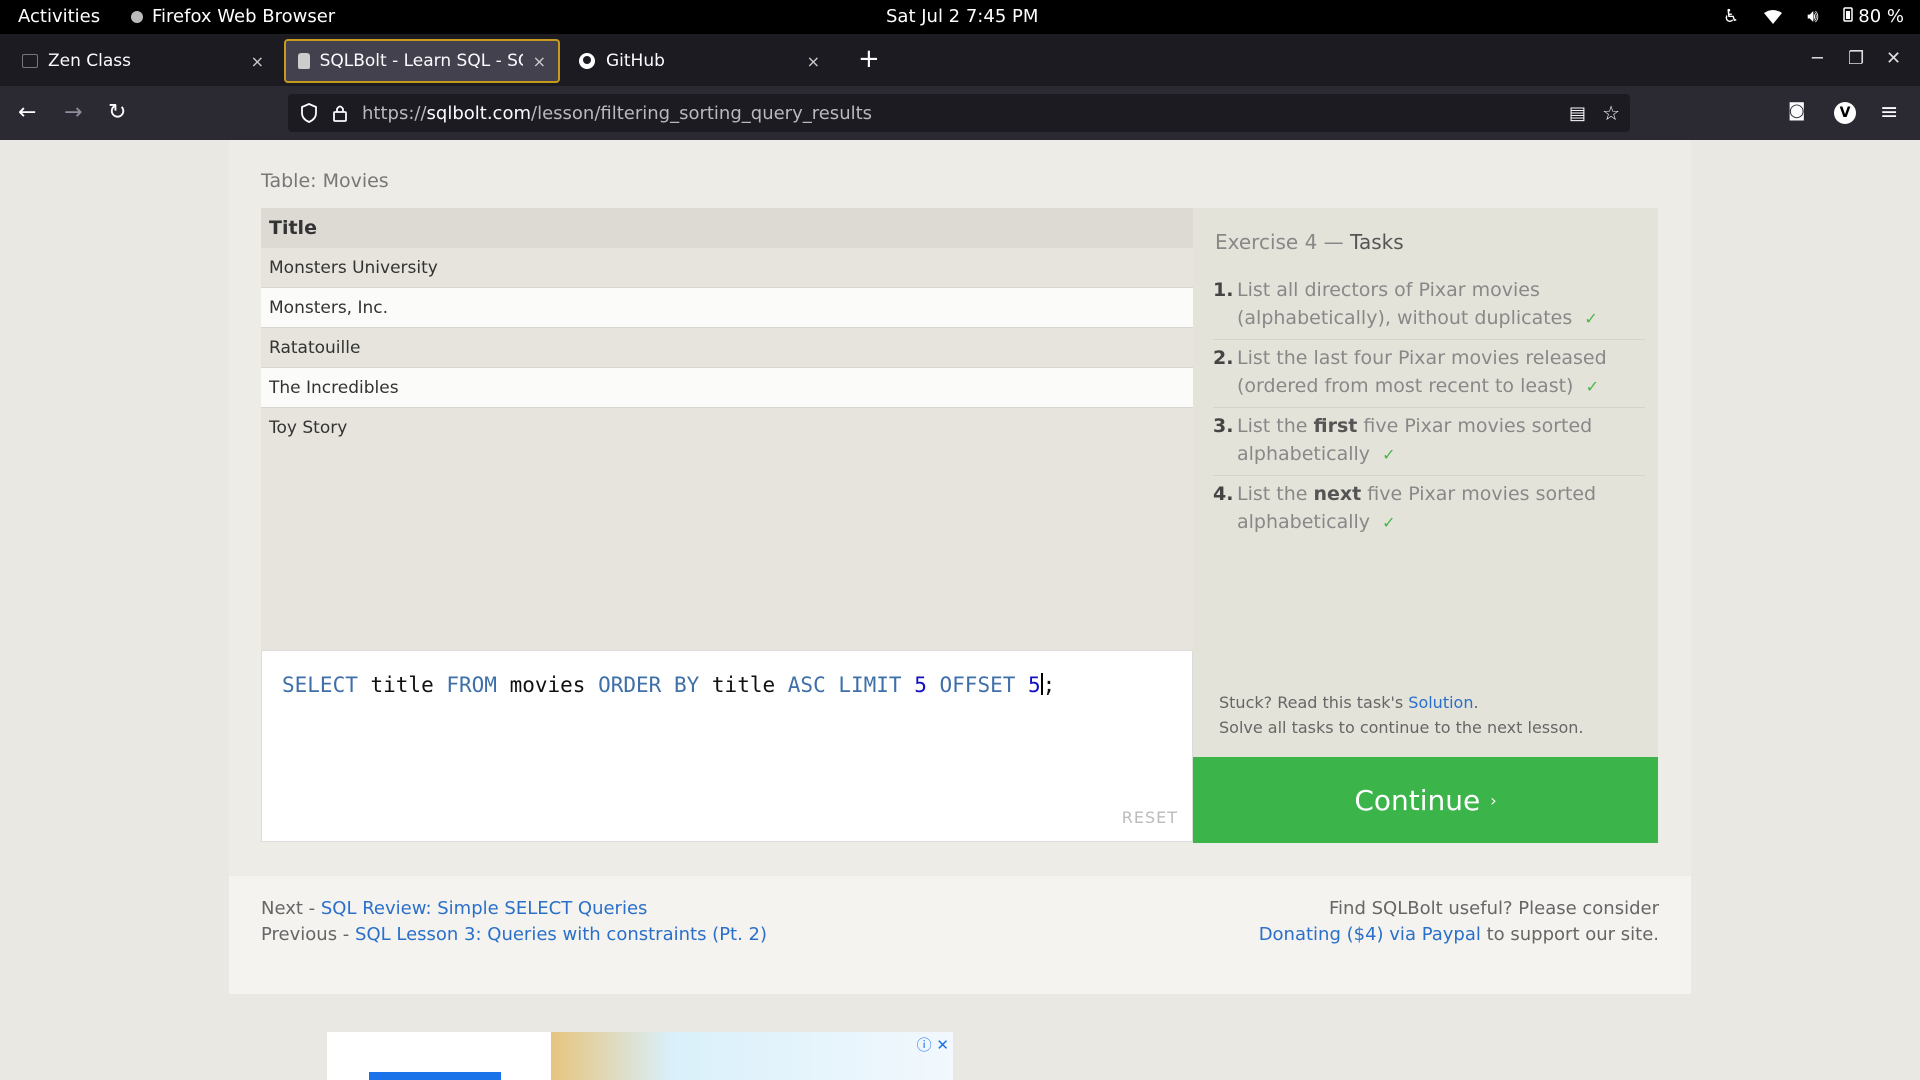 The height and width of the screenshot is (1080, 1920). Describe the element at coordinates (962, 16) in the screenshot. I see `clock: Sat Jul 2 7:45 PM` at that location.